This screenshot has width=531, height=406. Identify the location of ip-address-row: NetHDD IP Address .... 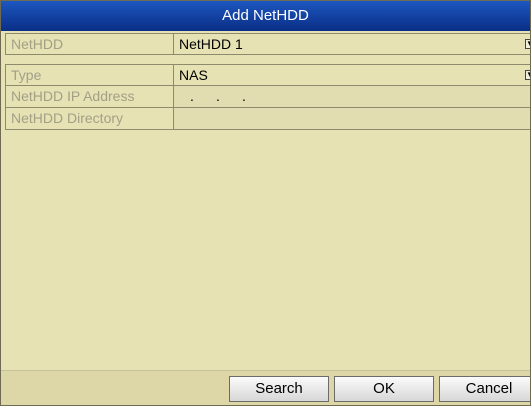
(267, 97).